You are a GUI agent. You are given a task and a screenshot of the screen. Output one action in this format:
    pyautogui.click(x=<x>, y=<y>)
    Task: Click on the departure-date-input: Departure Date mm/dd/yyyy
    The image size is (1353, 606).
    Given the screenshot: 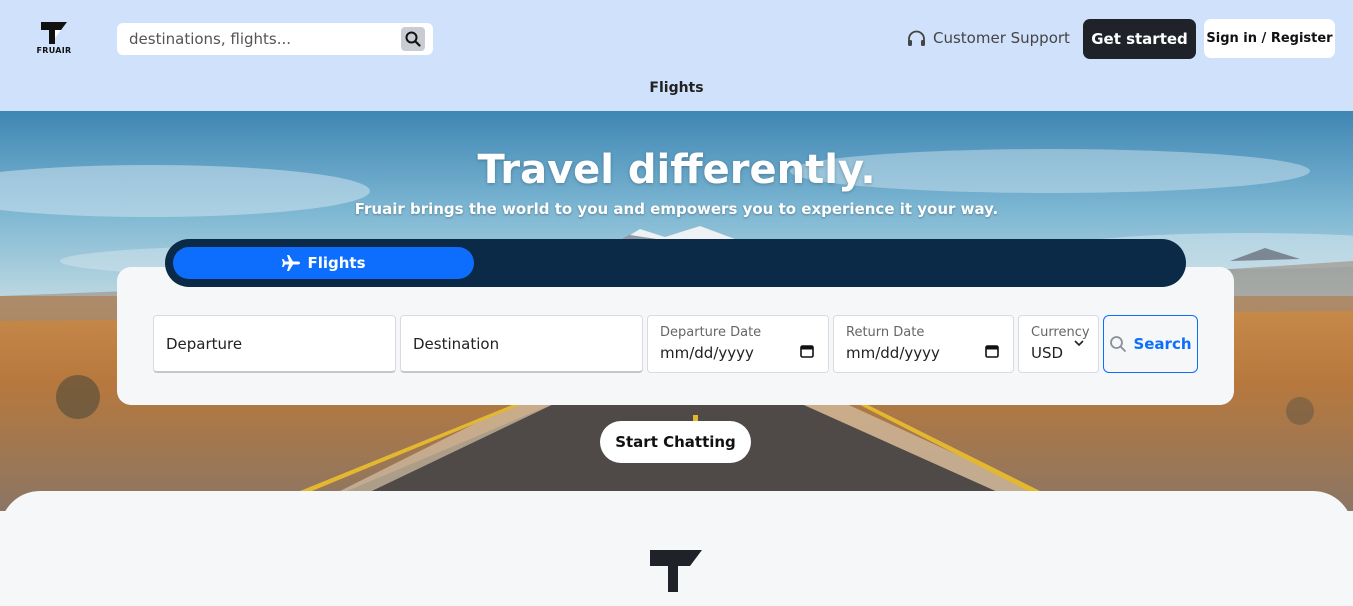 What is the action you would take?
    pyautogui.click(x=738, y=344)
    